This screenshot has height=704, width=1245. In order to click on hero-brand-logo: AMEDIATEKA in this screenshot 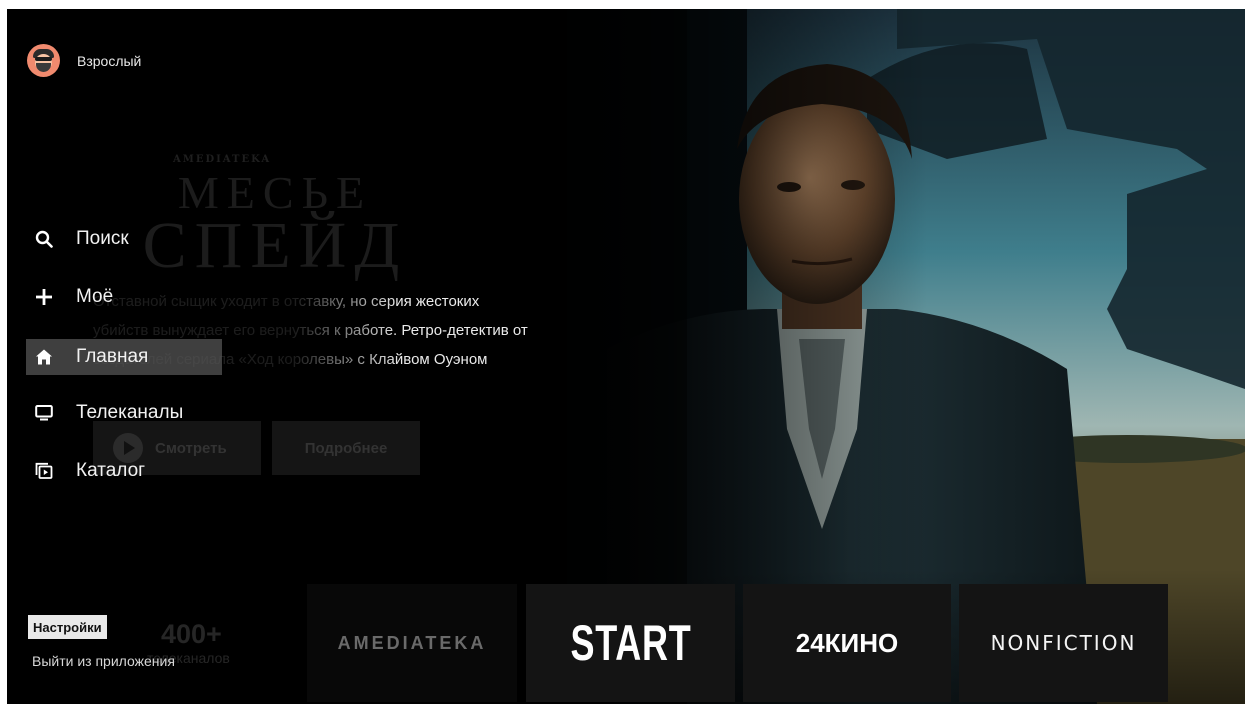, I will do `click(222, 159)`.